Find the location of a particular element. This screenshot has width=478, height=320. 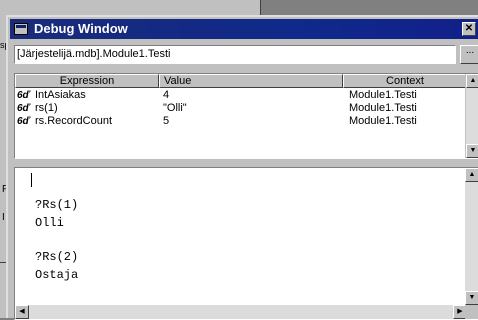

column-header-context: Context is located at coordinates (405, 81).